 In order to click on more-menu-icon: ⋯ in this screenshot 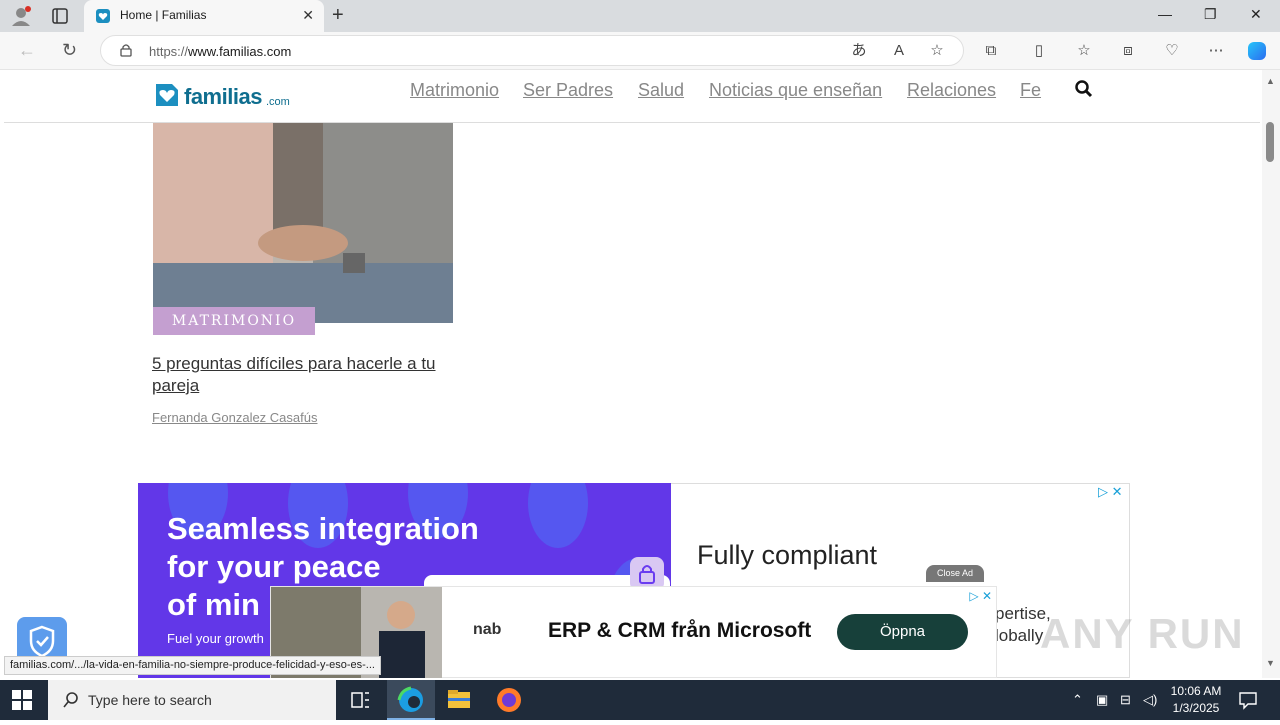, I will do `click(1216, 51)`.